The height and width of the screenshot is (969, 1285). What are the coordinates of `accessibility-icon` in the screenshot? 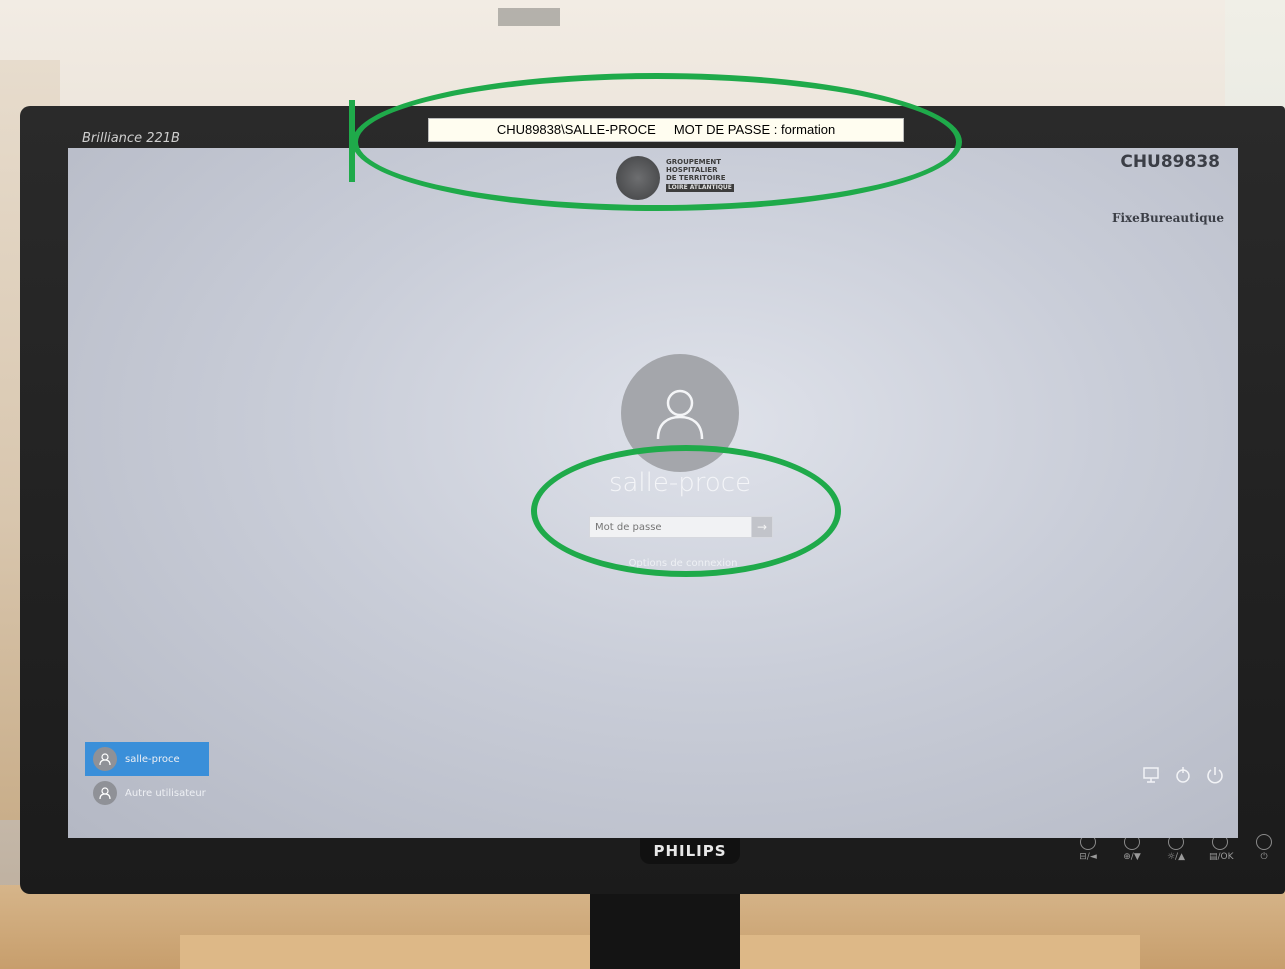 It's located at (1183, 775).